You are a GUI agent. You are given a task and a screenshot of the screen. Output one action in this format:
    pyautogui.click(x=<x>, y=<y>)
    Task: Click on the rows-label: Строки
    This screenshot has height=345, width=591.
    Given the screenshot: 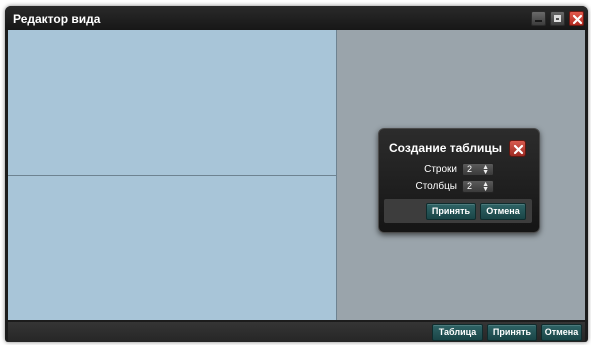 What is the action you would take?
    pyautogui.click(x=440, y=169)
    